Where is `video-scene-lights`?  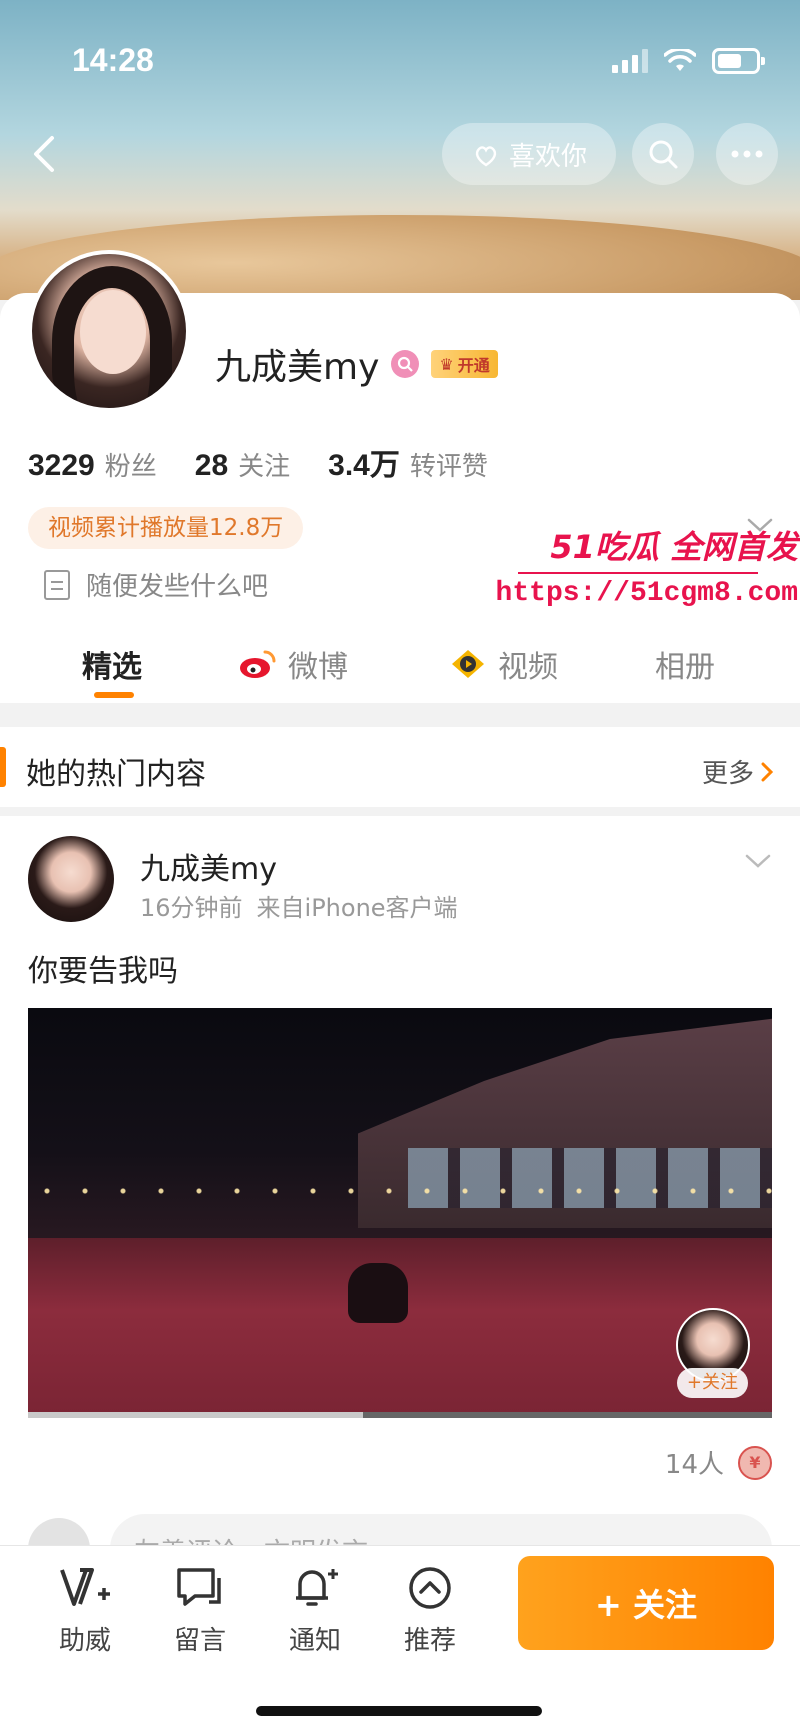 video-scene-lights is located at coordinates (400, 1191).